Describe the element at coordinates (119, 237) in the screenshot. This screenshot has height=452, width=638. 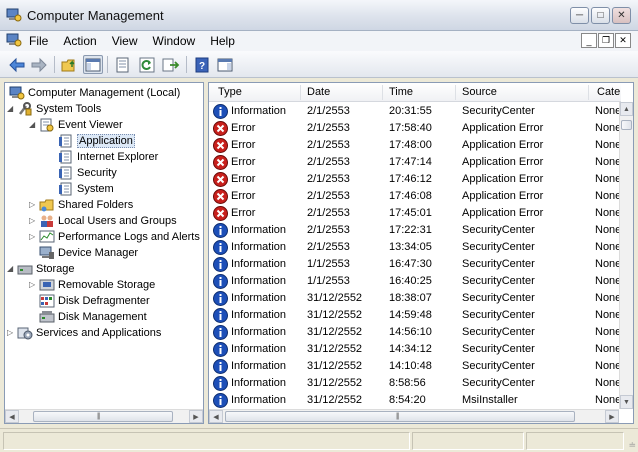
I see `tree-item-performance-logs-and-alerts: Performance Logs and Alerts` at that location.